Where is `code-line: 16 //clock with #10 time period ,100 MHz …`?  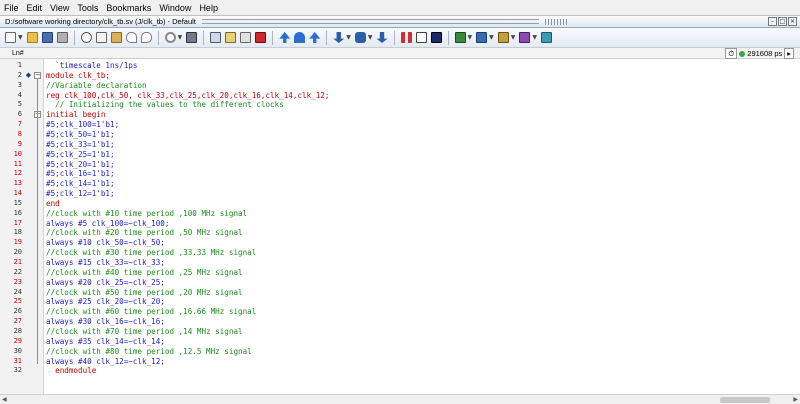 code-line: 16 //clock with #10 time period ,100 MHz … is located at coordinates (400, 213).